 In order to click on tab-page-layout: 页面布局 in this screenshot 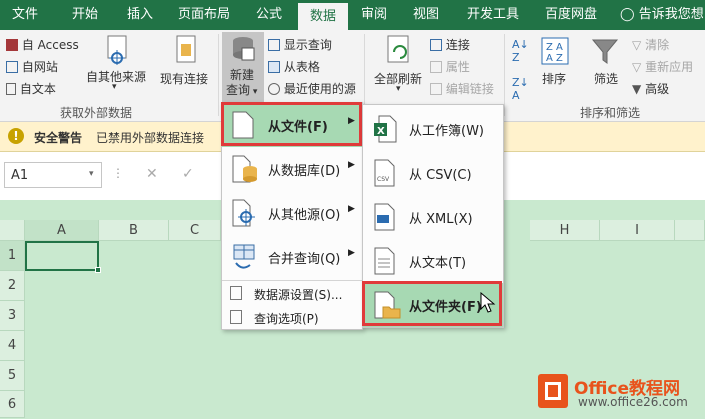, I will do `click(204, 15)`.